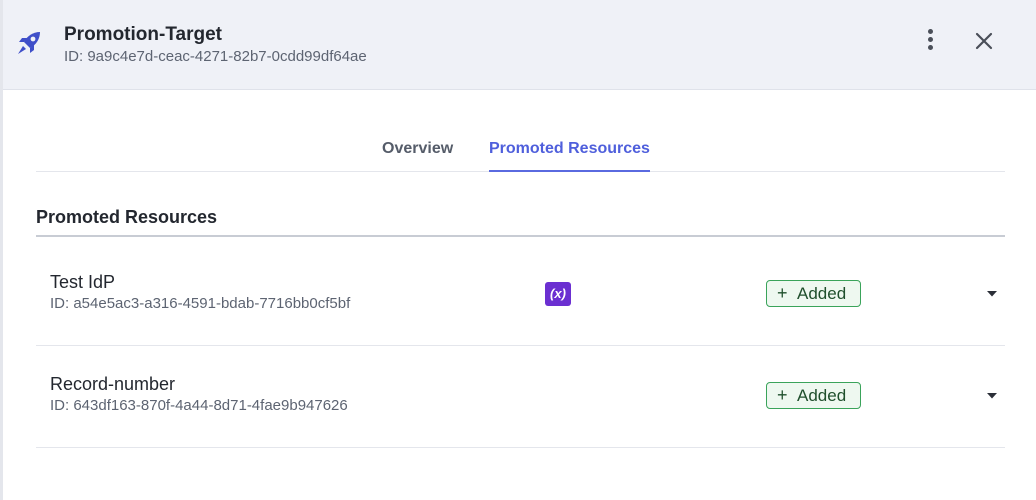 This screenshot has width=1036, height=500. I want to click on resource-id: ID: 643df163-870f-4a44-8d71-4fae9b947626, so click(199, 405).